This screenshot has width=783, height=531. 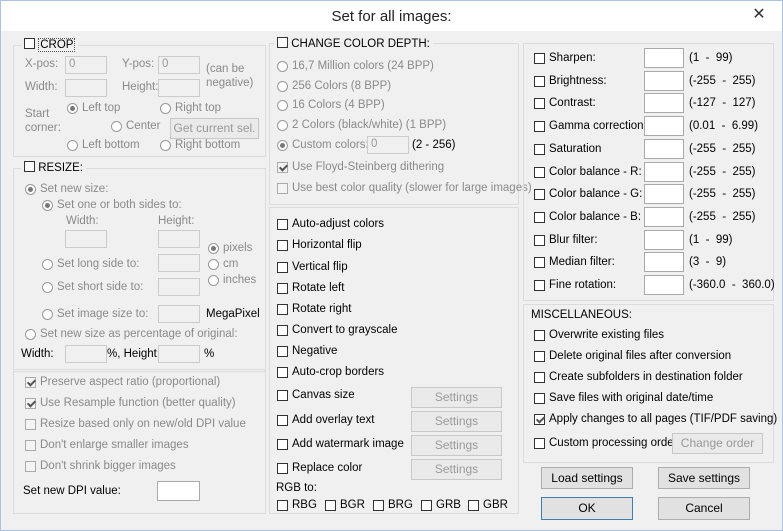 I want to click on cm-radio, so click(x=213, y=264).